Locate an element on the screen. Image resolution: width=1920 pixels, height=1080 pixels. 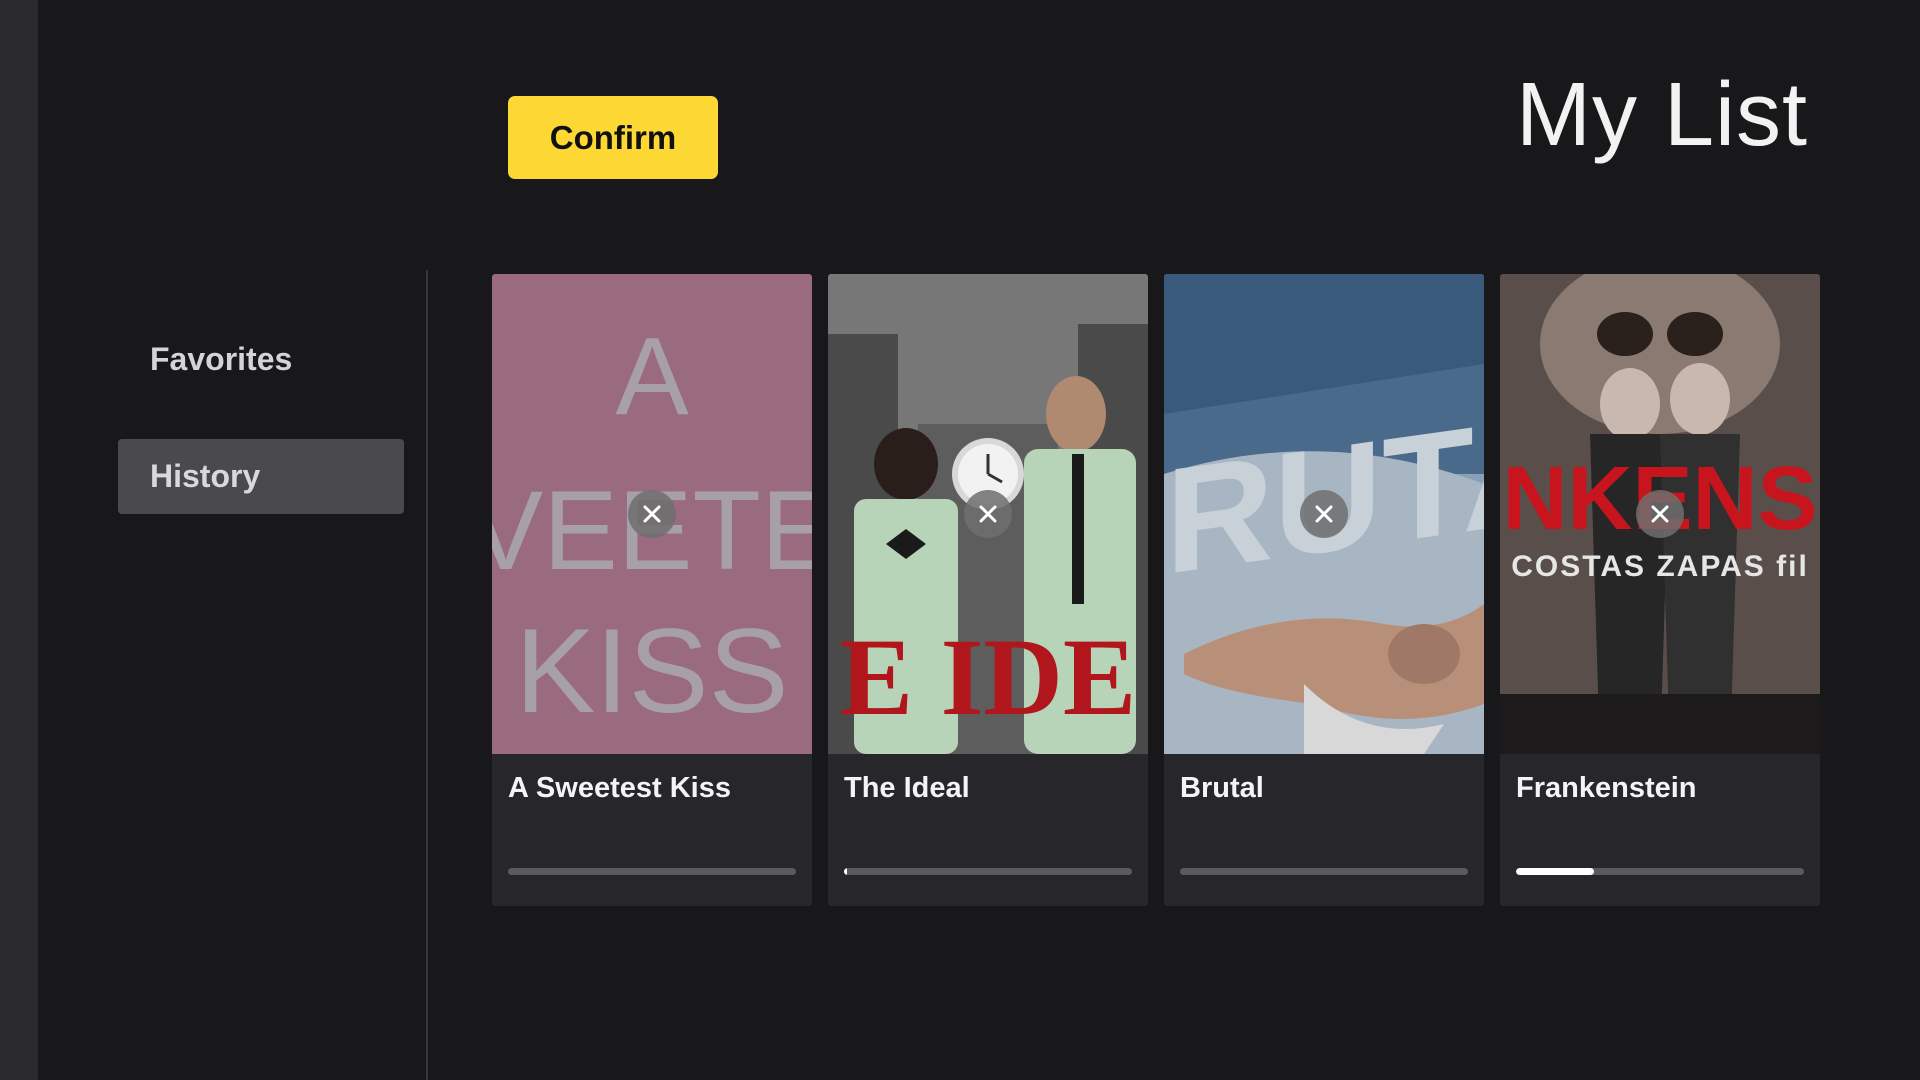
movie-card: BRUTA Brutal is located at coordinates (1324, 590).